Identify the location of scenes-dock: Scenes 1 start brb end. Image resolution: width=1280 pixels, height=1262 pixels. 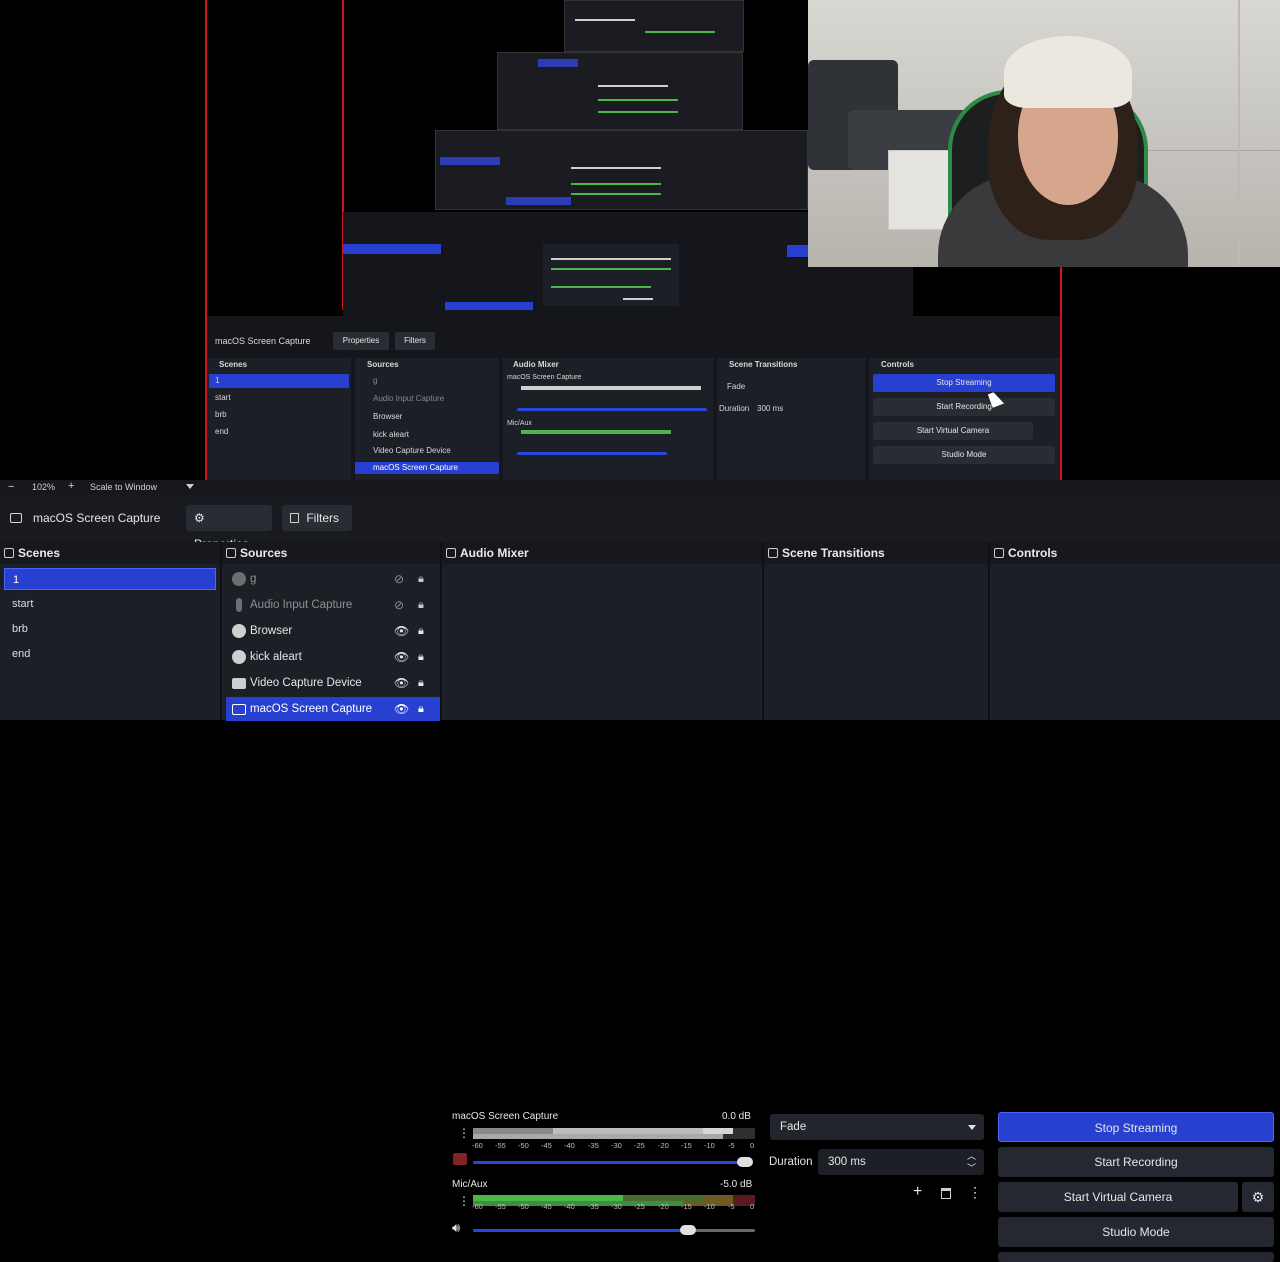
(110, 631).